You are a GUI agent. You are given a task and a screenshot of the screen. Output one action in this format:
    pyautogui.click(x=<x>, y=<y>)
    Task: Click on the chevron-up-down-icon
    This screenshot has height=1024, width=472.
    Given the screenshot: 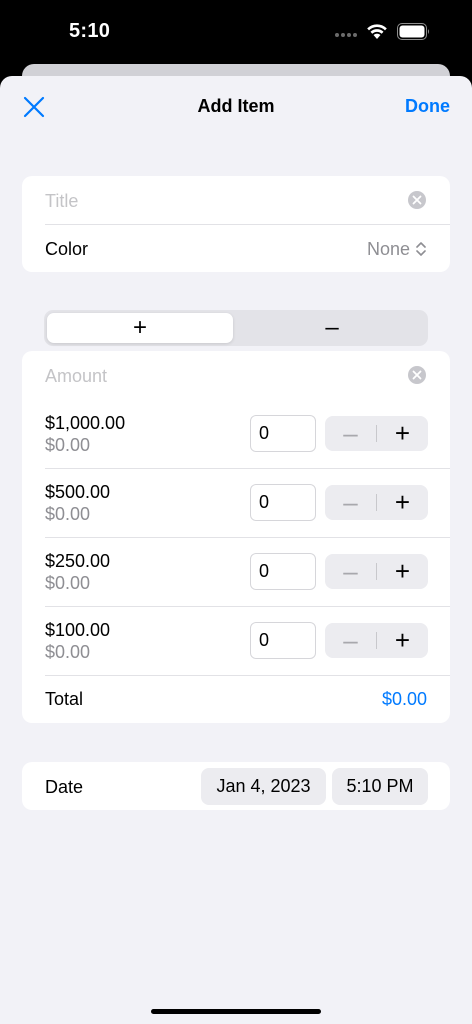 What is the action you would take?
    pyautogui.click(x=421, y=249)
    